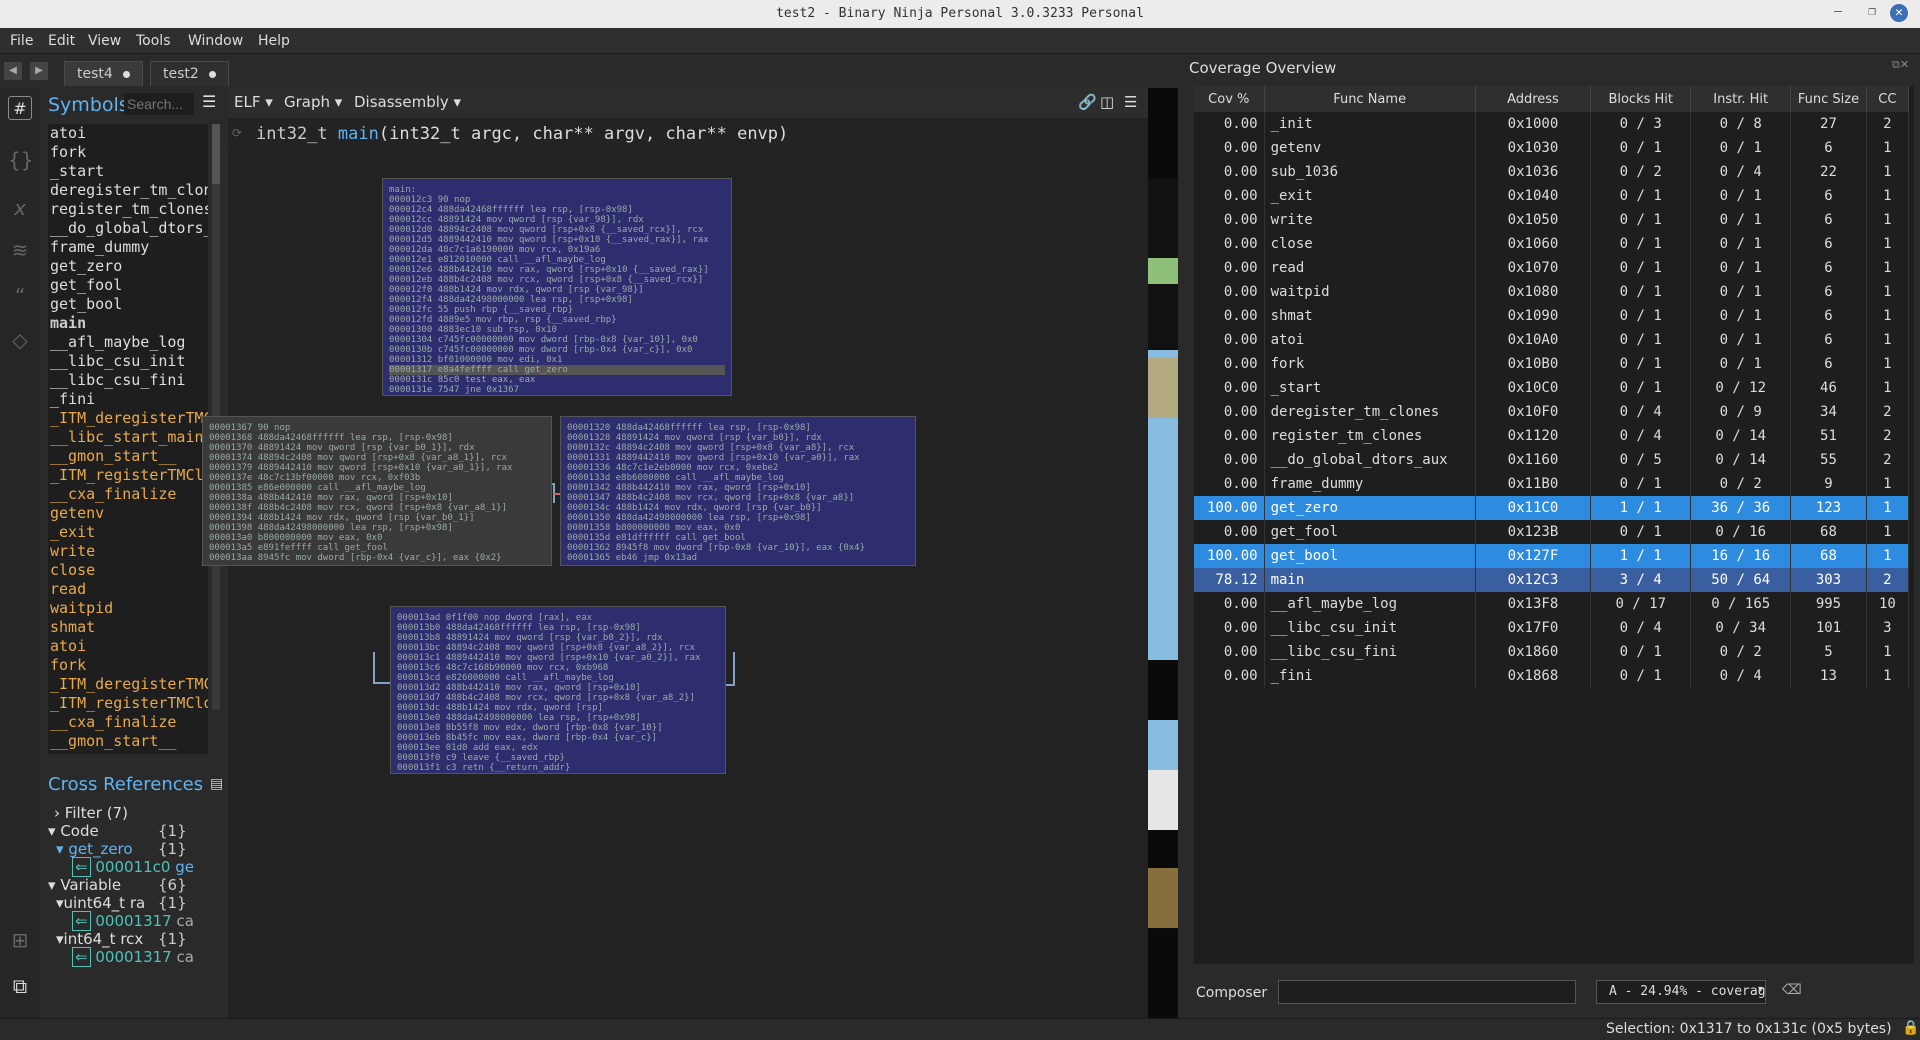 This screenshot has width=1920, height=1040. What do you see at coordinates (128, 570) in the screenshot?
I see `symbol-item: close` at bounding box center [128, 570].